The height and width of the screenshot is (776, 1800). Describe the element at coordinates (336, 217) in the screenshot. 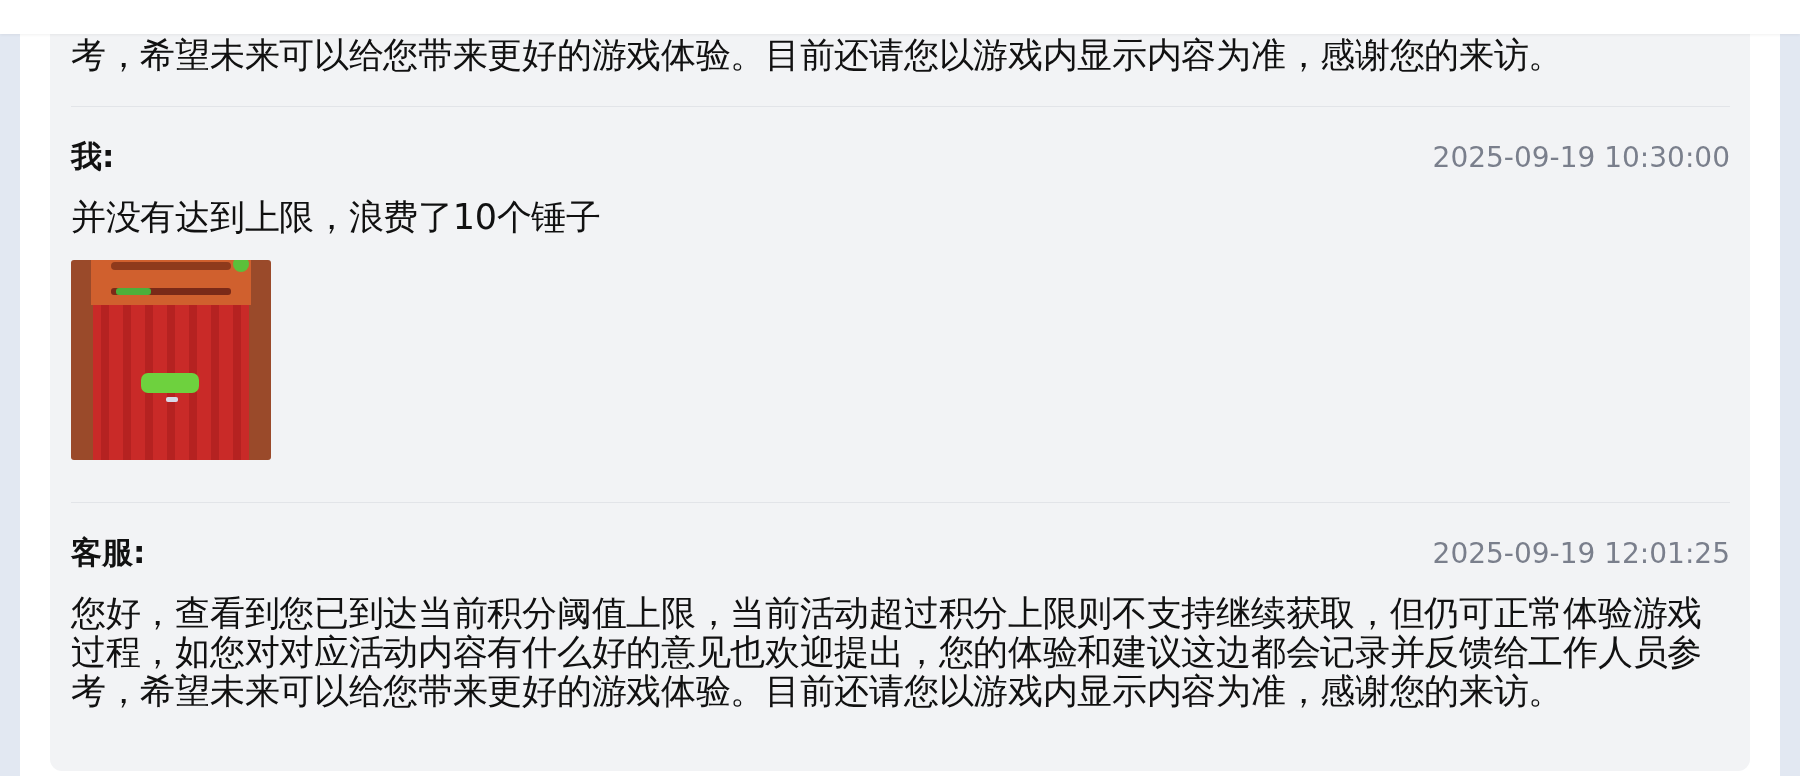

I see `message-text: 并没有达到上限，浪费了10个锤子` at that location.